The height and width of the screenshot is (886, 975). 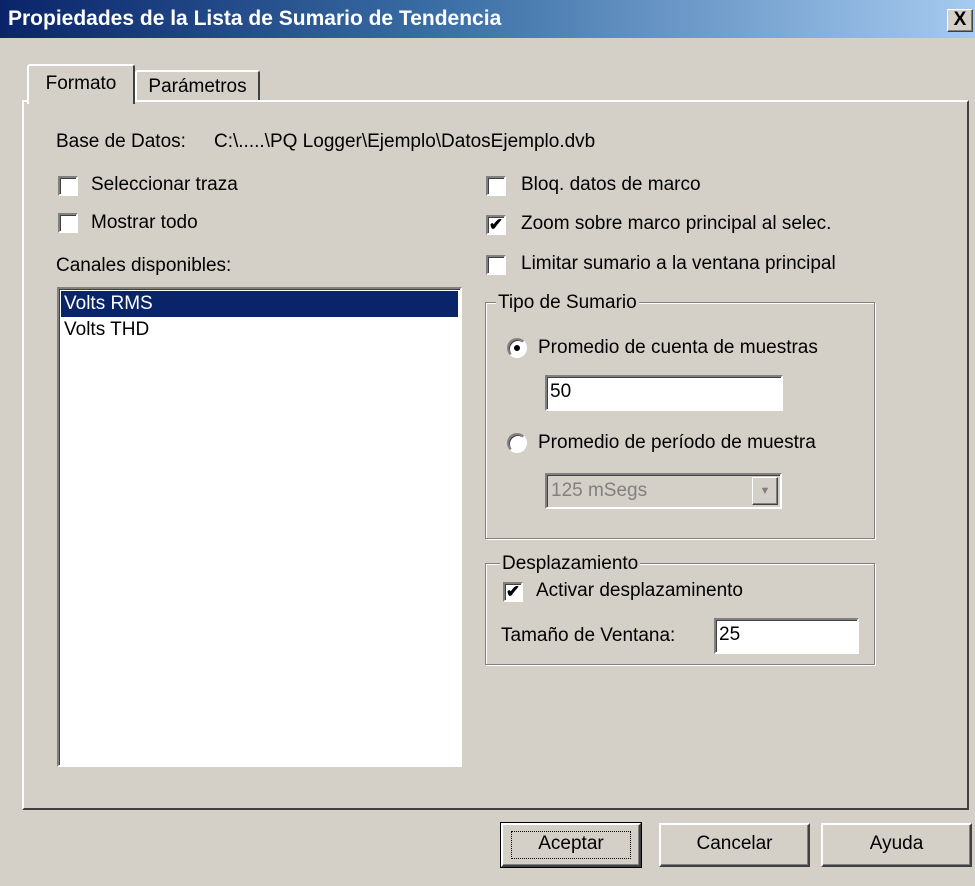 What do you see at coordinates (599, 490) in the screenshot?
I see `sample-period-value: 125 mSegs` at bounding box center [599, 490].